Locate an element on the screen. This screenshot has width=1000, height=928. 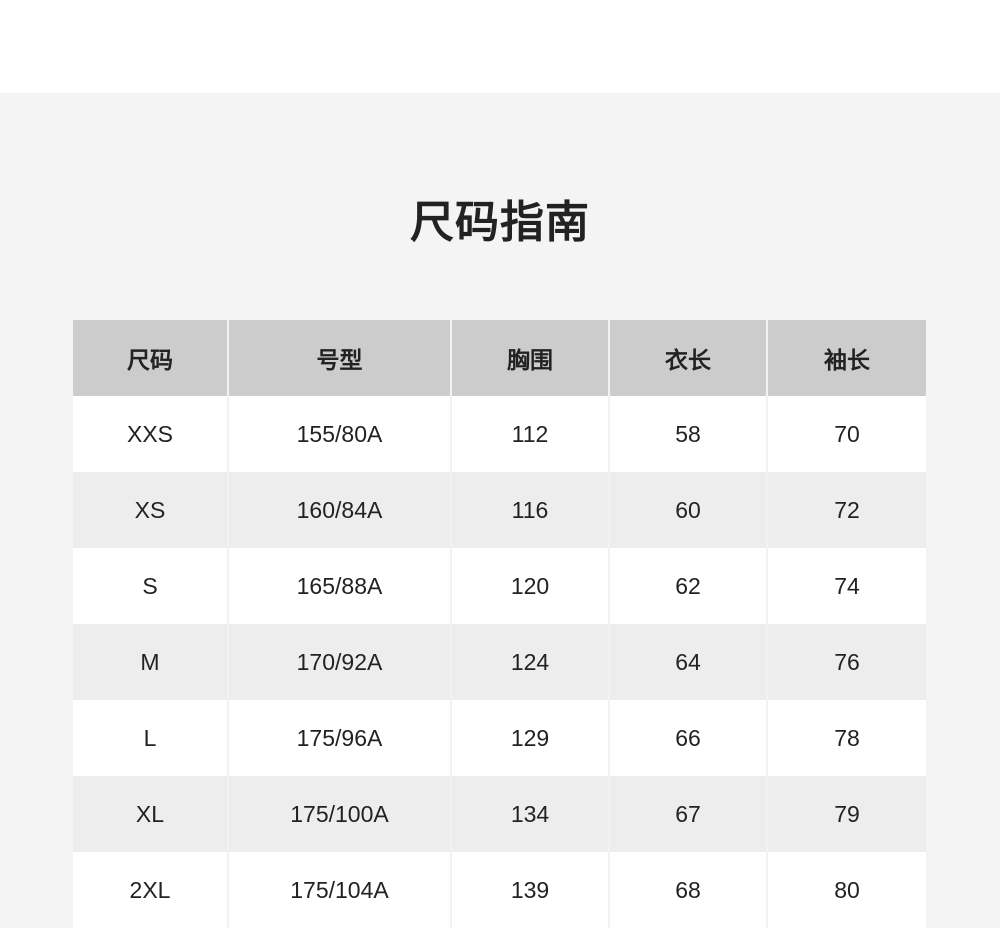
table-row: M 170/92A 124 64 76 is located at coordinates (499, 662).